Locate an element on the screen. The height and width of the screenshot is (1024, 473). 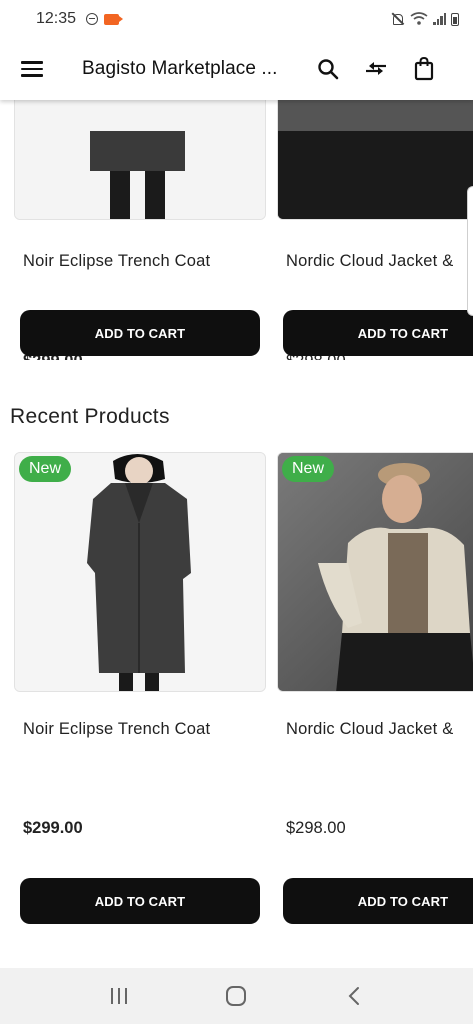
system-nav-bar is located at coordinates (236, 996).